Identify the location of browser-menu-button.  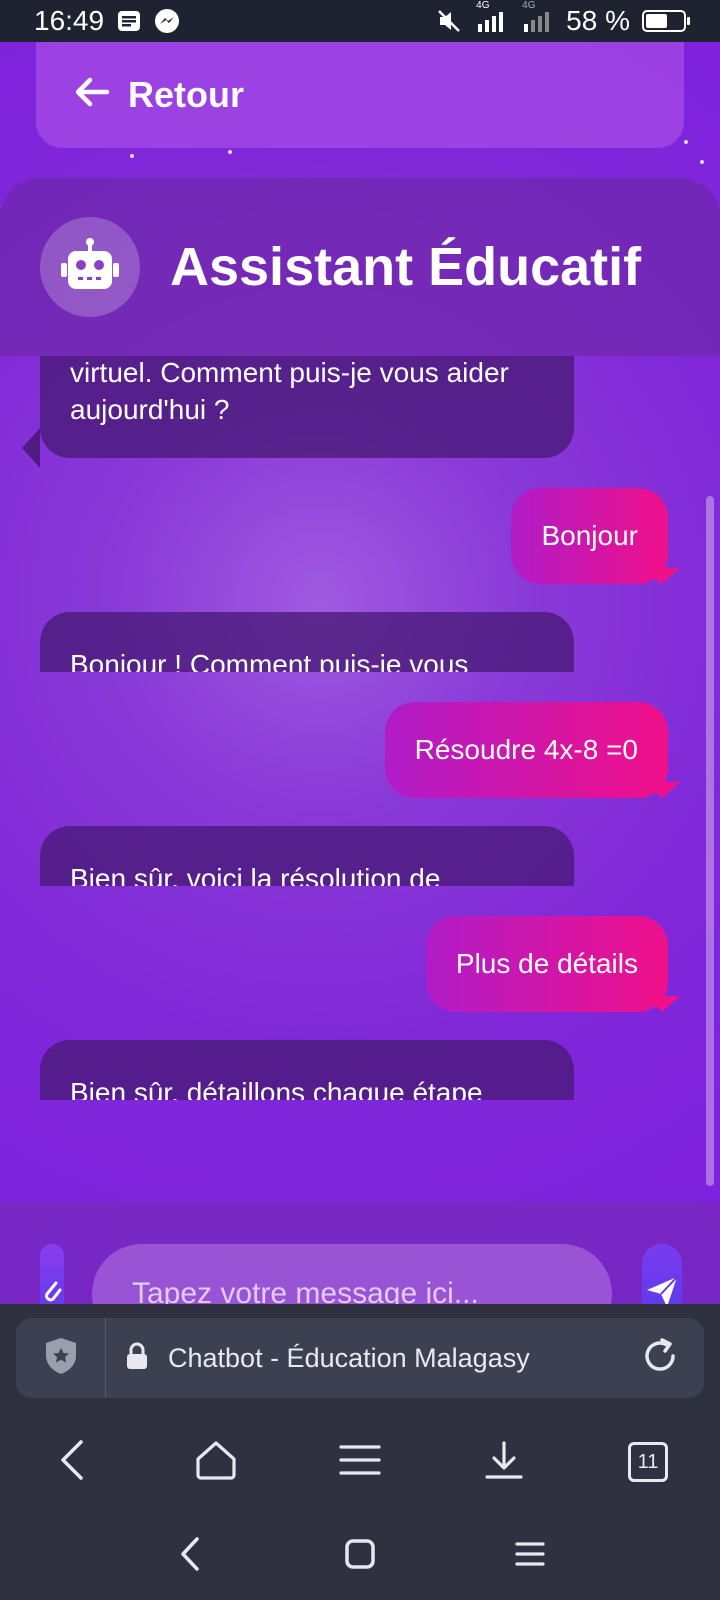
(360, 1462).